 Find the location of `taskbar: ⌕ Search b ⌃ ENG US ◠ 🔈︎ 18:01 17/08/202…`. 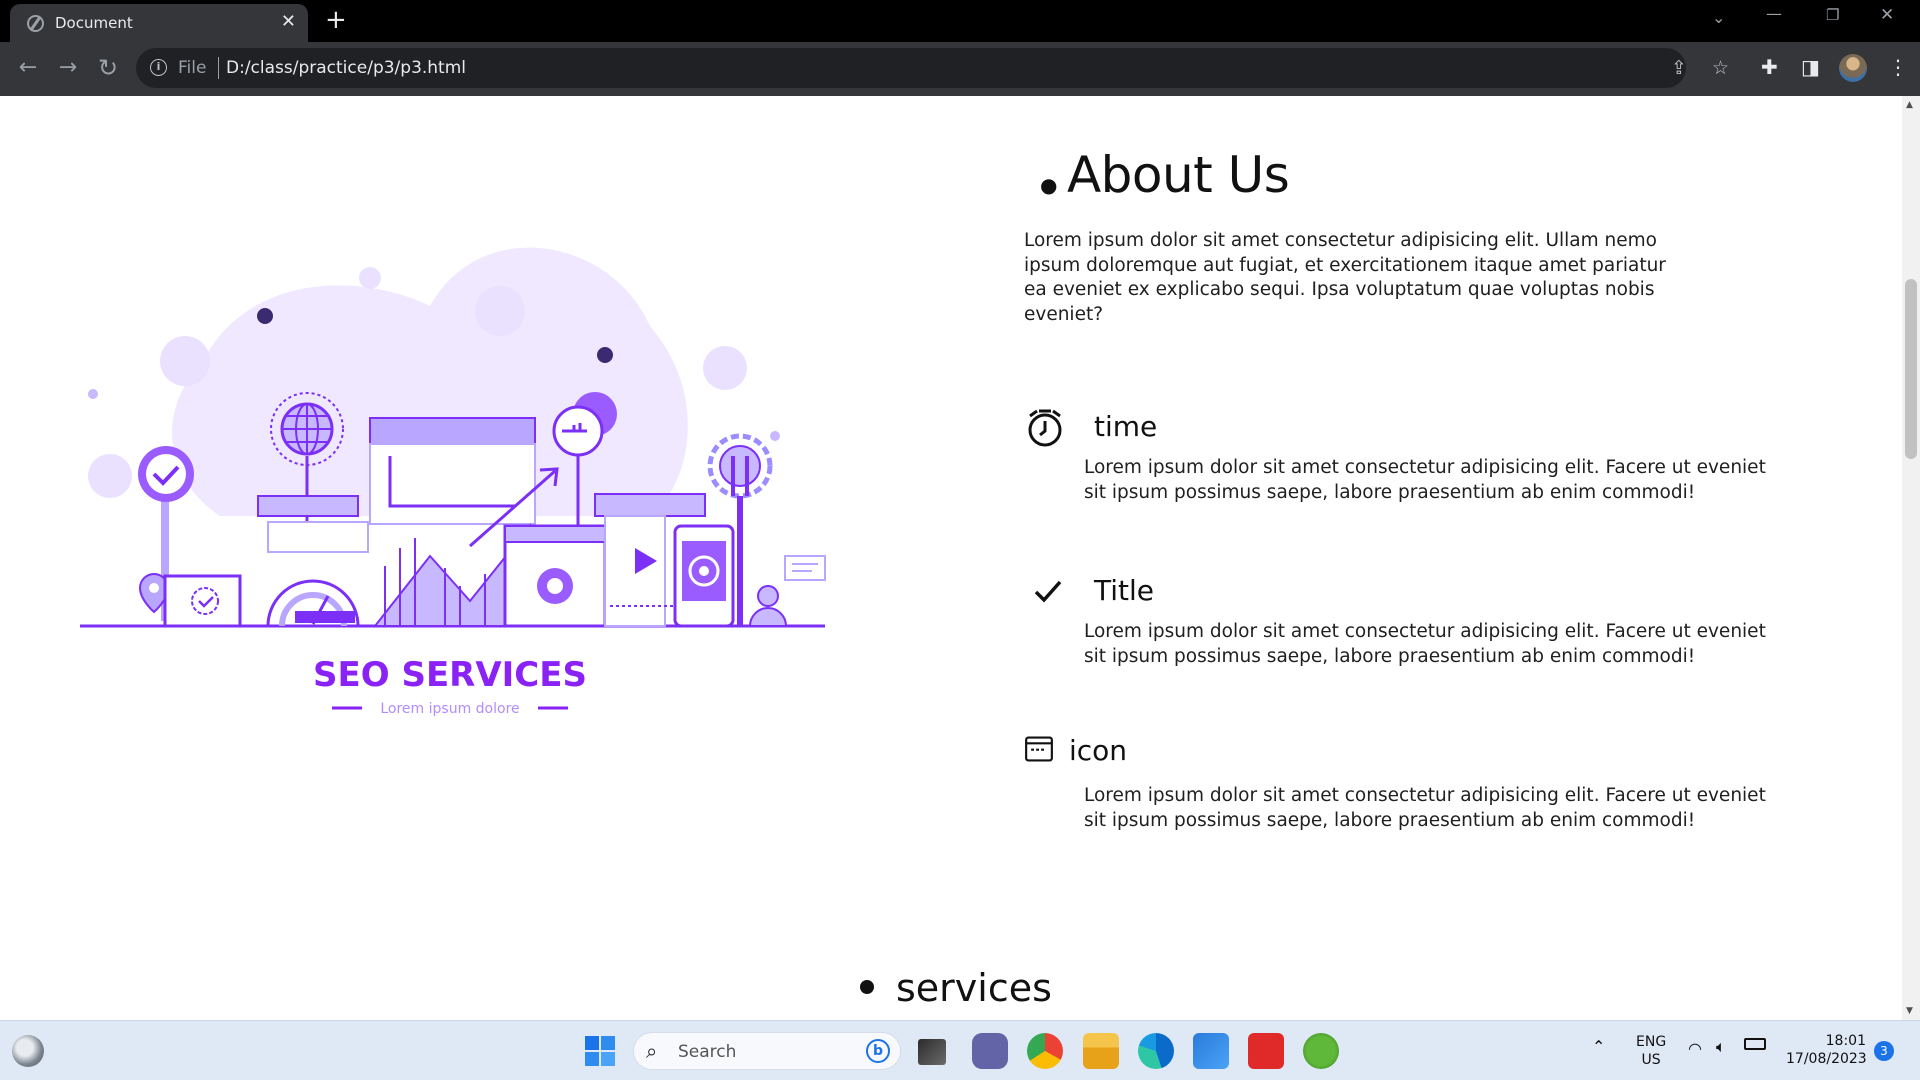

taskbar: ⌕ Search b ⌃ ENG US ◠ 🔈︎ 18:01 17/08/202… is located at coordinates (960, 1050).